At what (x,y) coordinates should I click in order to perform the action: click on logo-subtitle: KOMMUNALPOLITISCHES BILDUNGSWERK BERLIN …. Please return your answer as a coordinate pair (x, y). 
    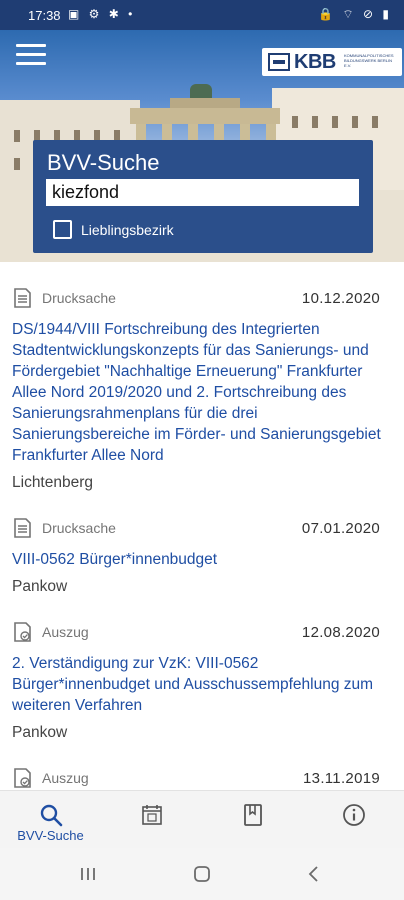
    Looking at the image, I should click on (369, 60).